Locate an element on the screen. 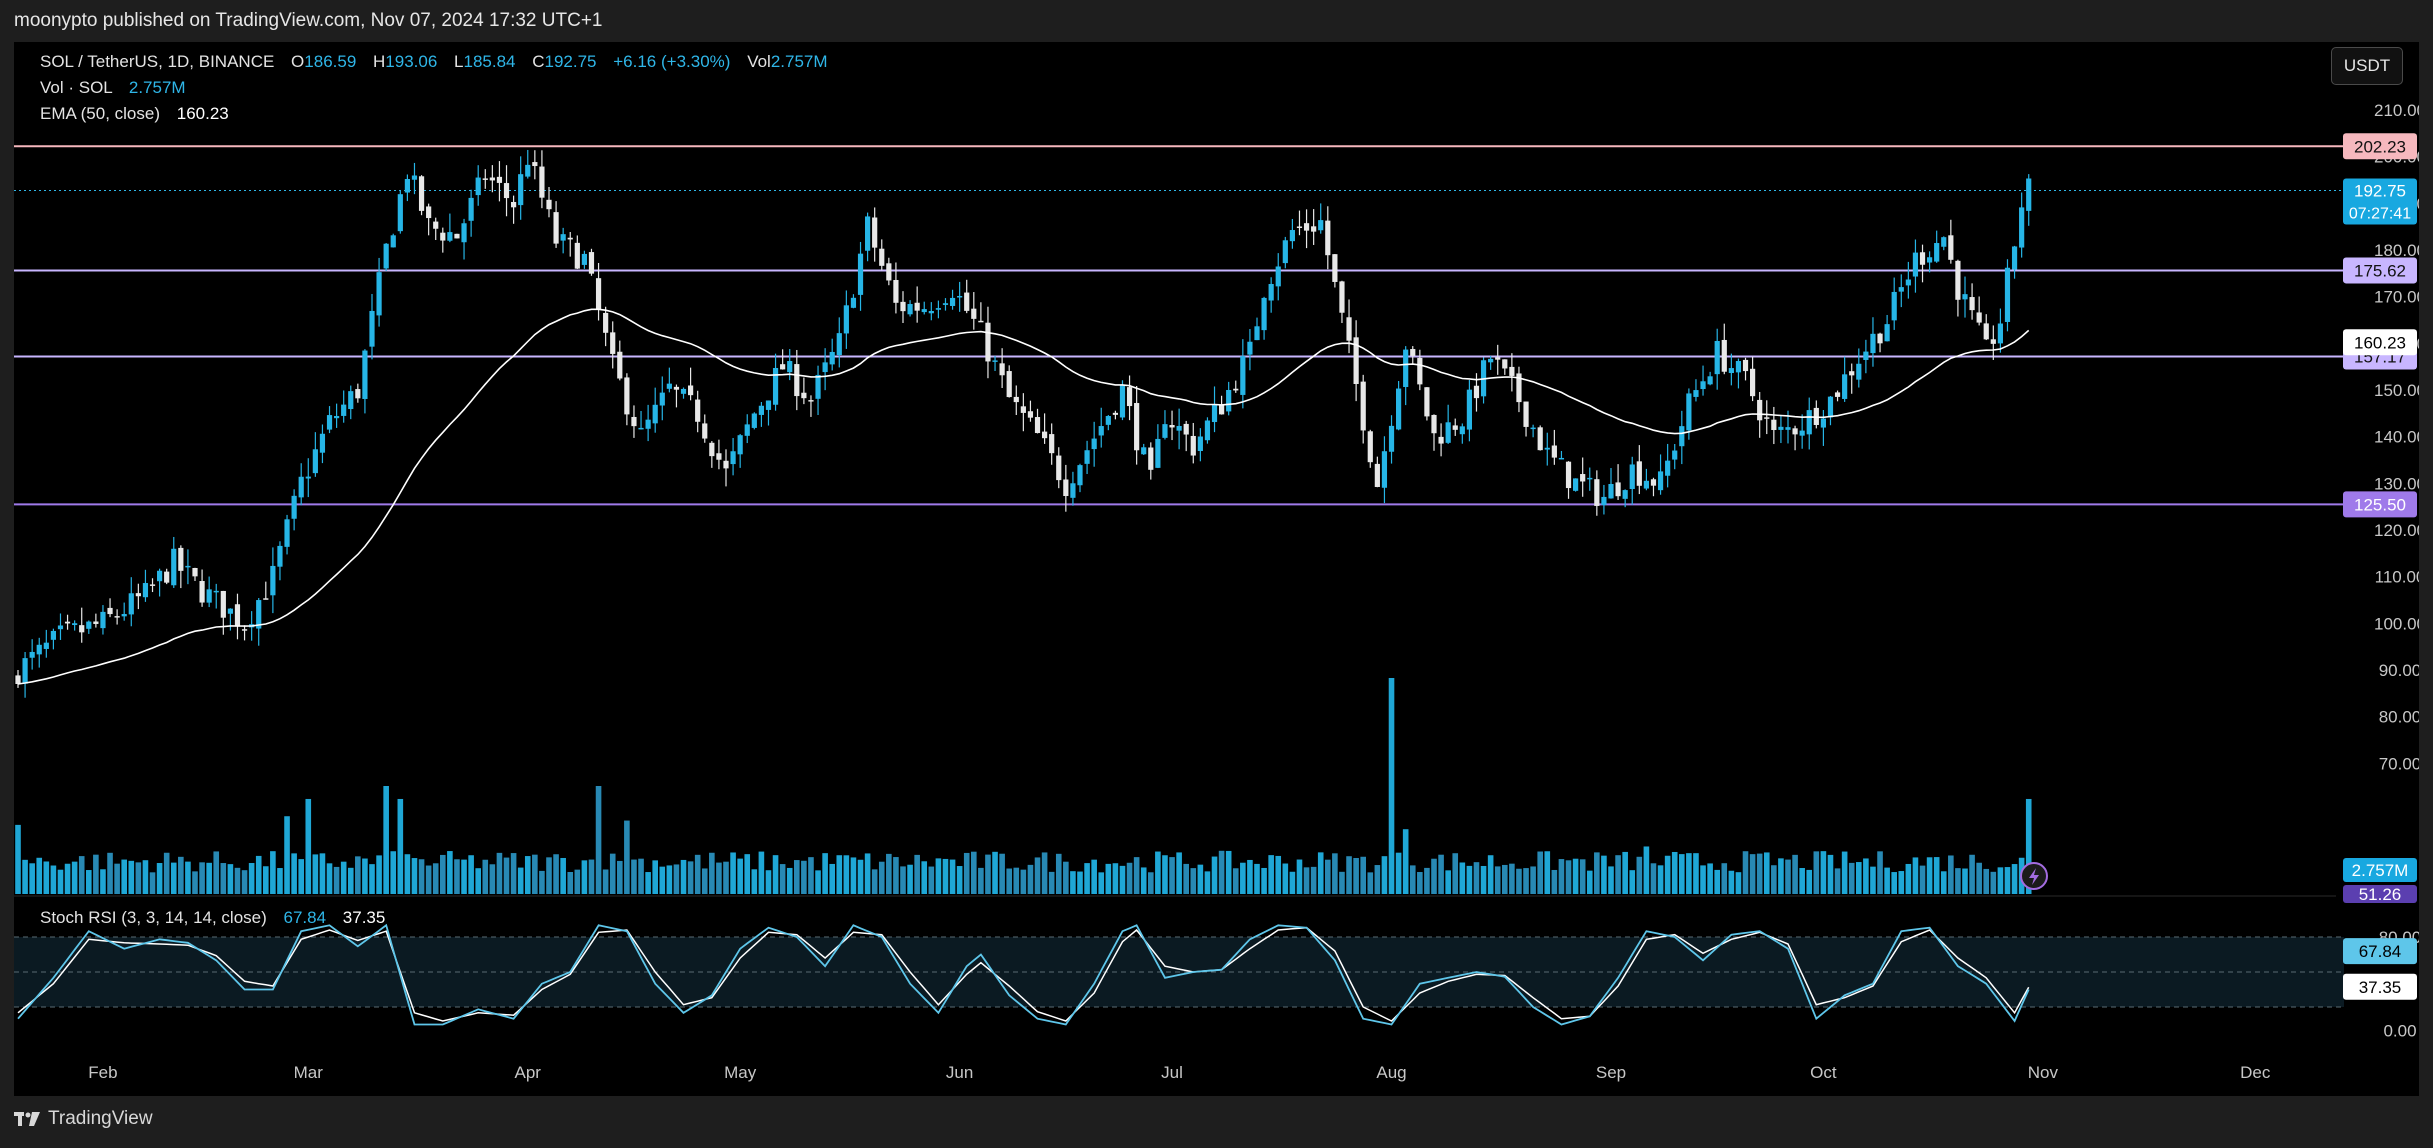 This screenshot has height=1148, width=2433. vol-label: Vol is located at coordinates (759, 61).